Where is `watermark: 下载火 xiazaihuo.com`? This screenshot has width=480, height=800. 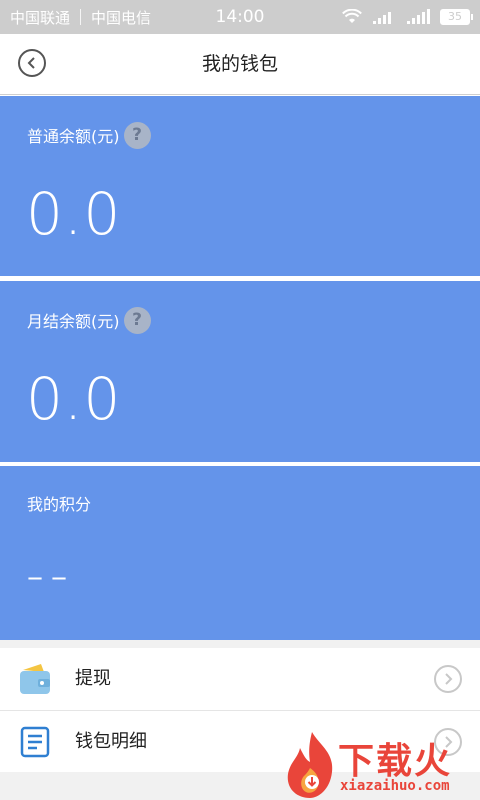
watermark: 下载火 xiazaihuo.com is located at coordinates (381, 764).